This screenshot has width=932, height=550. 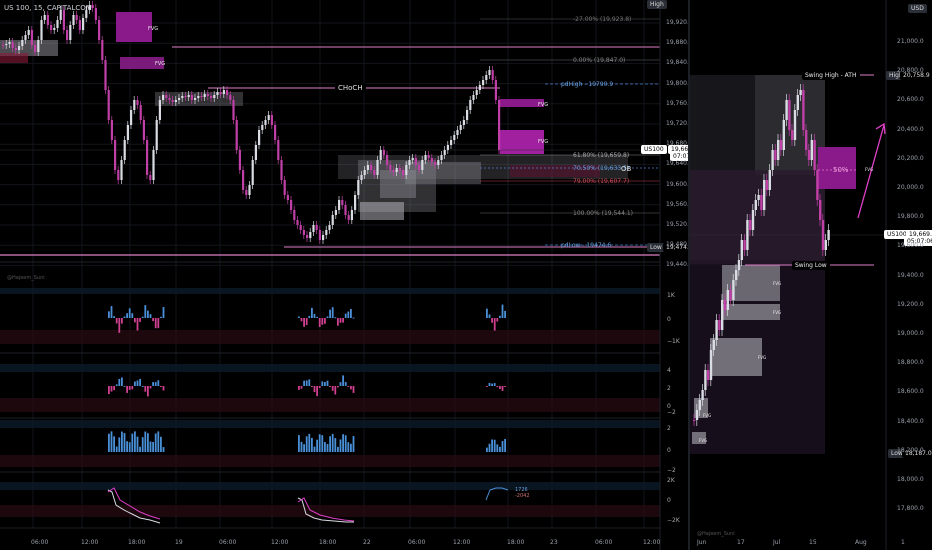 What do you see at coordinates (671, 295) in the screenshot?
I see `indicator-axis-label: 1K` at bounding box center [671, 295].